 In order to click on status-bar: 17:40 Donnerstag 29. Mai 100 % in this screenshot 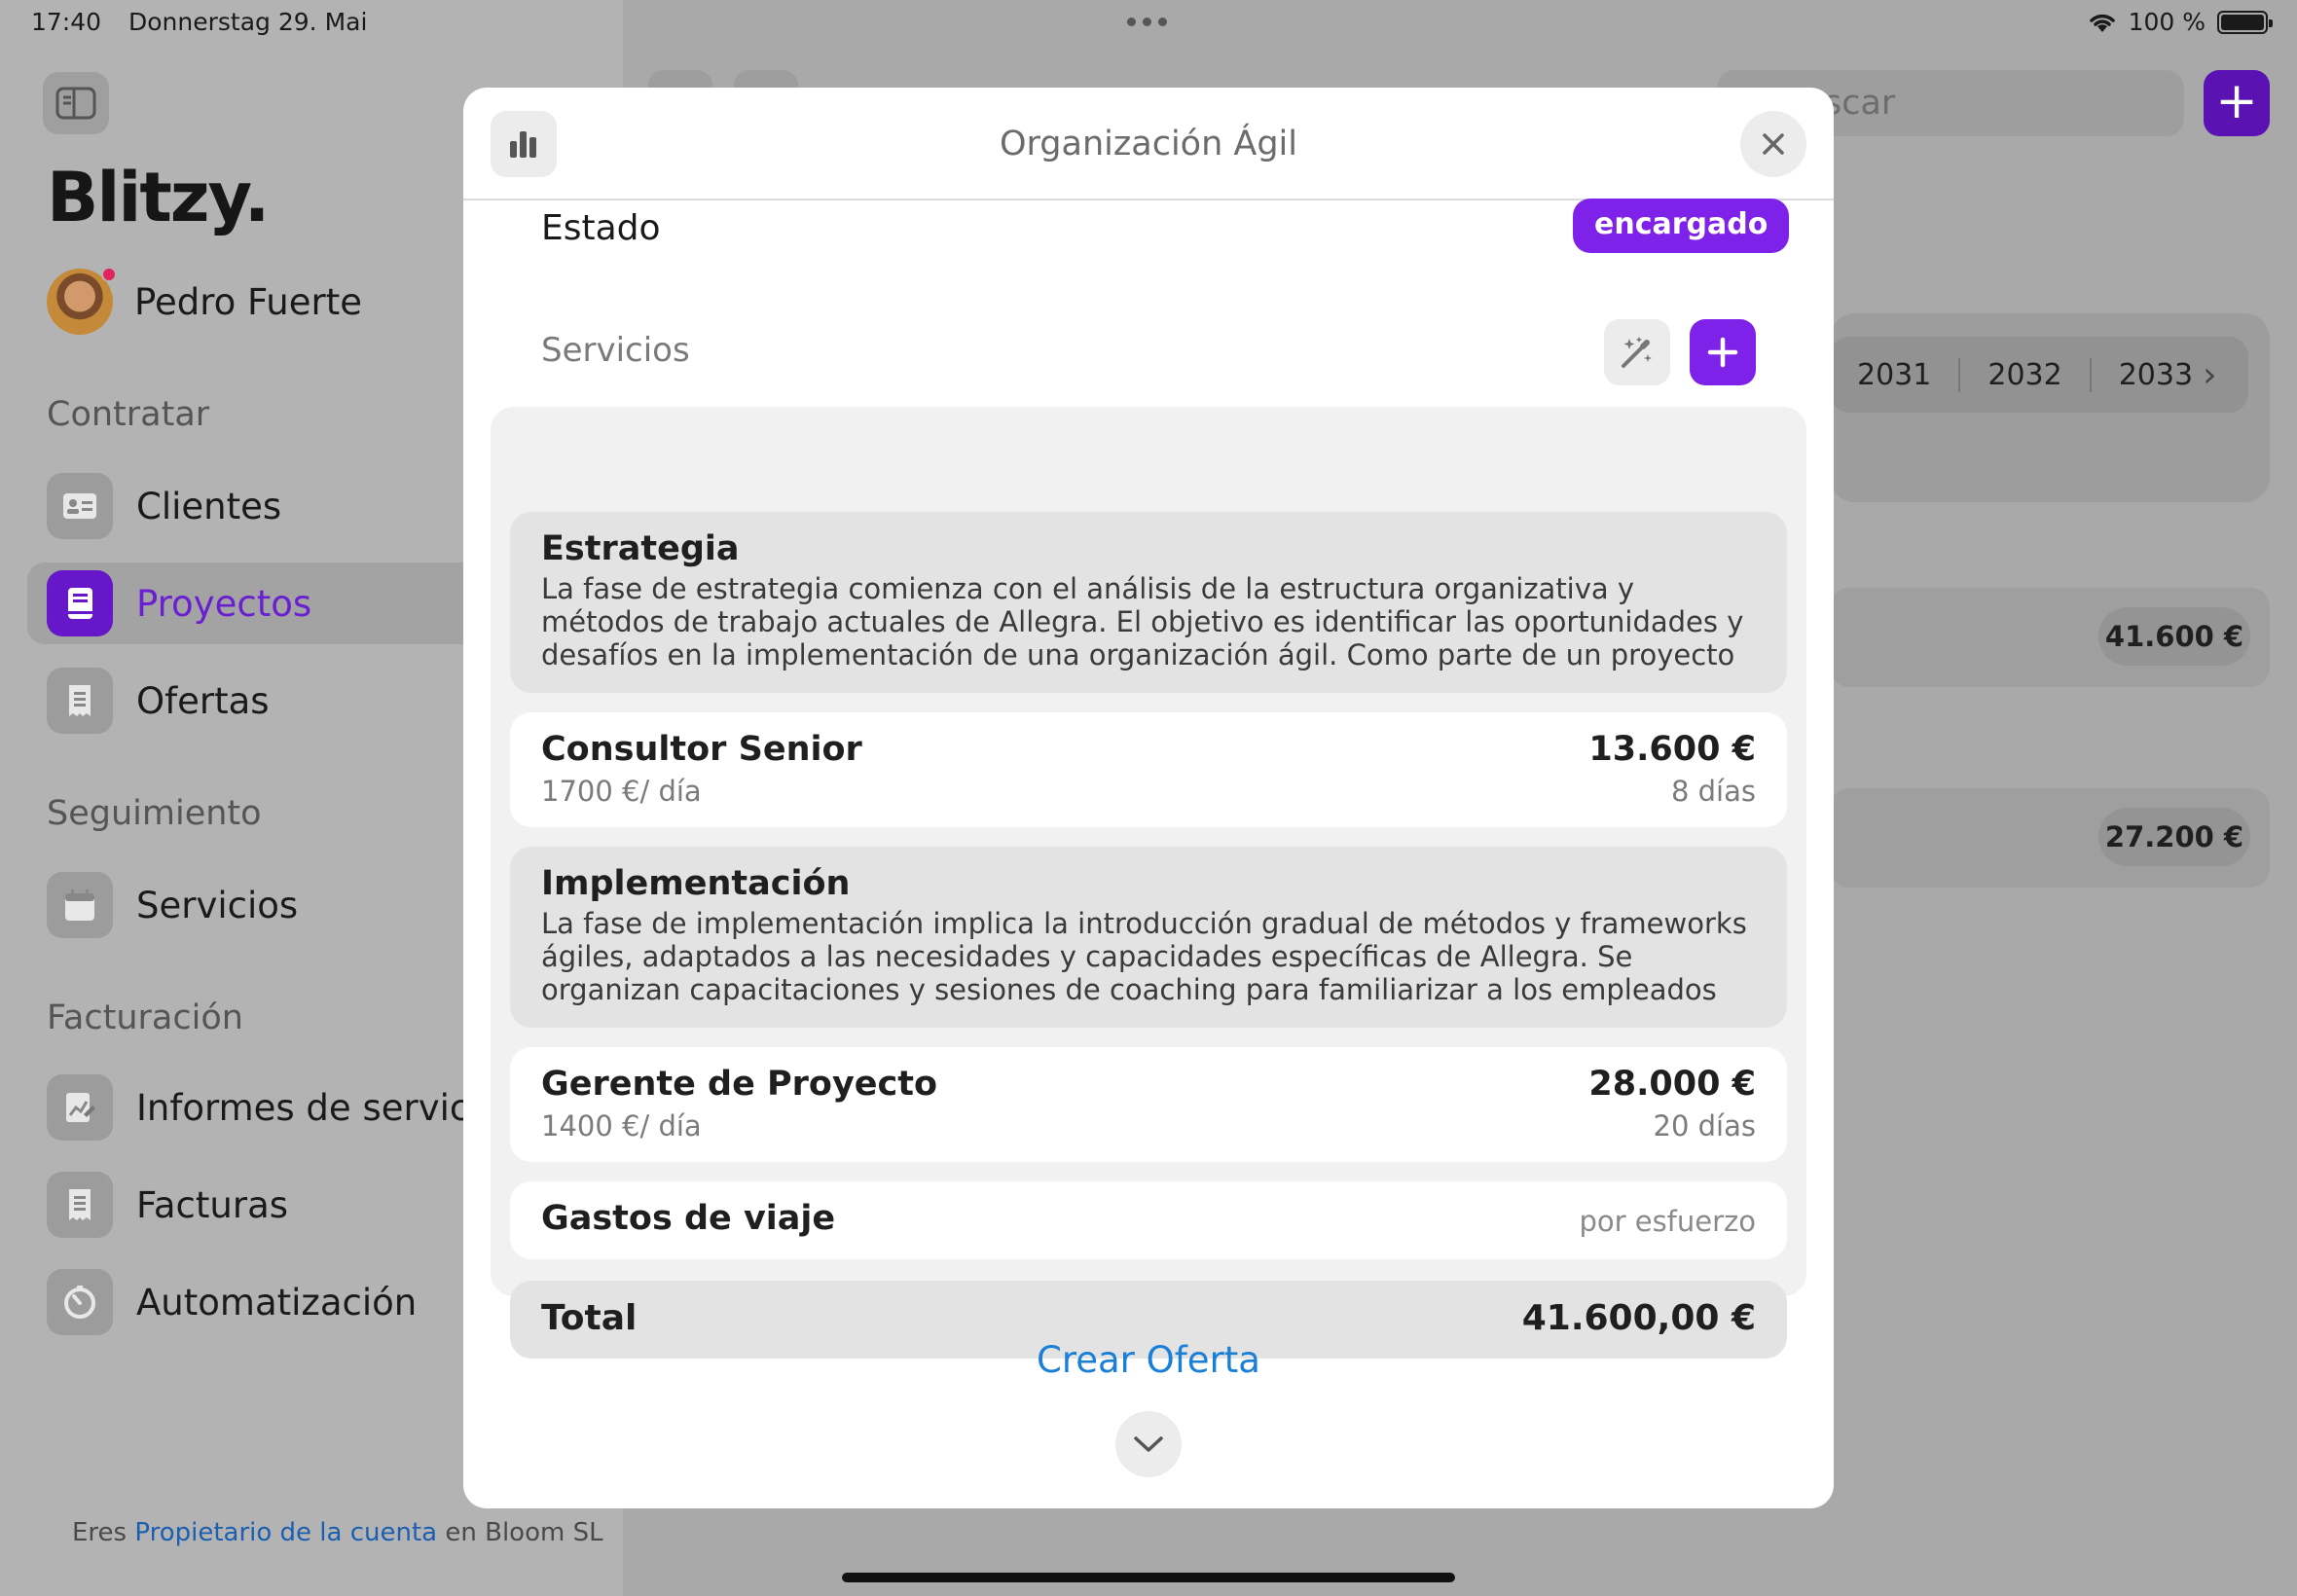, I will do `click(1148, 23)`.